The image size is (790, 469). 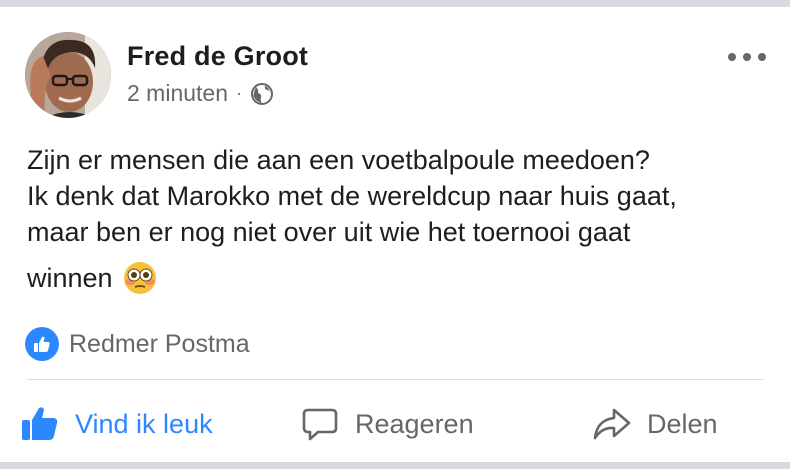 I want to click on like-button: Vind ik leuk, so click(x=116, y=424).